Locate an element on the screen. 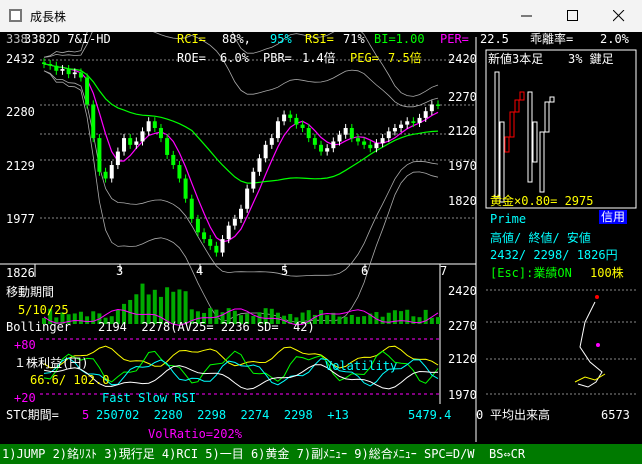 This screenshot has height=464, width=642. title-bar: 成長株 is located at coordinates (321, 16).